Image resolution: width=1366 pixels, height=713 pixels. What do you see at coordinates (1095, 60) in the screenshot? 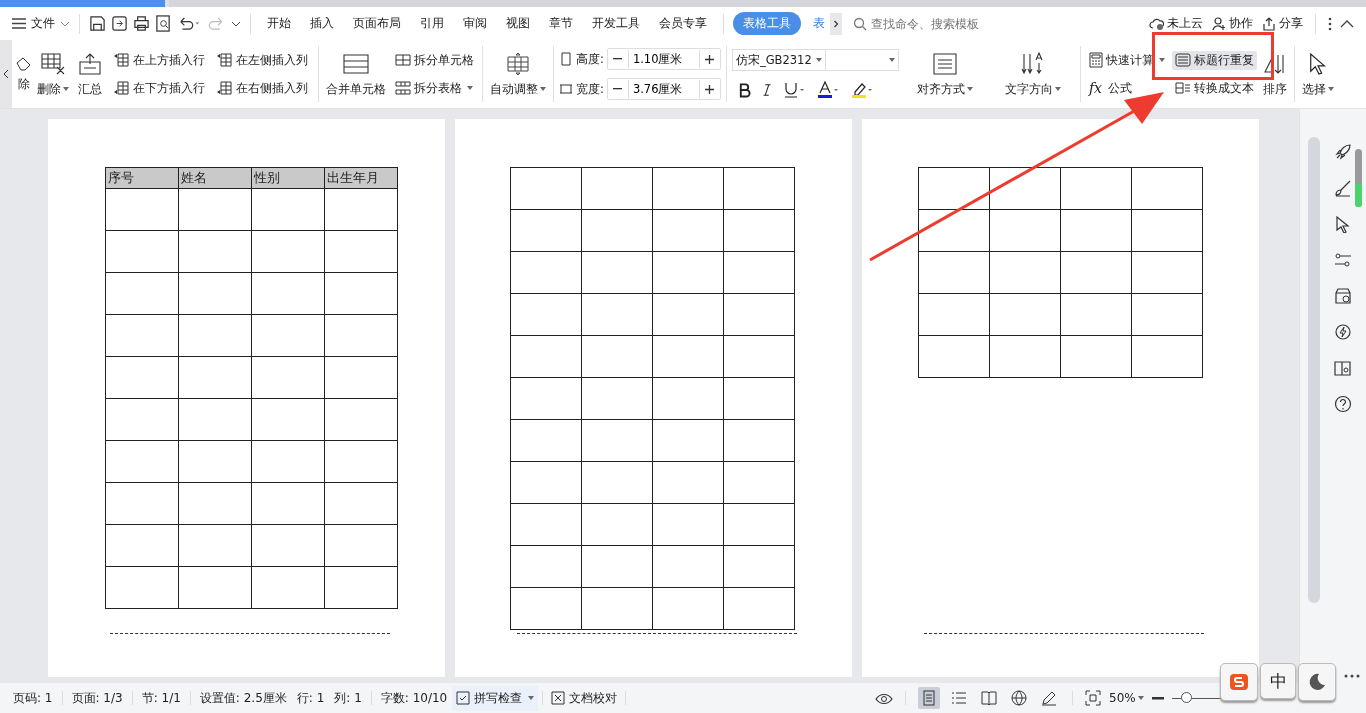
I see `calculator-icon` at bounding box center [1095, 60].